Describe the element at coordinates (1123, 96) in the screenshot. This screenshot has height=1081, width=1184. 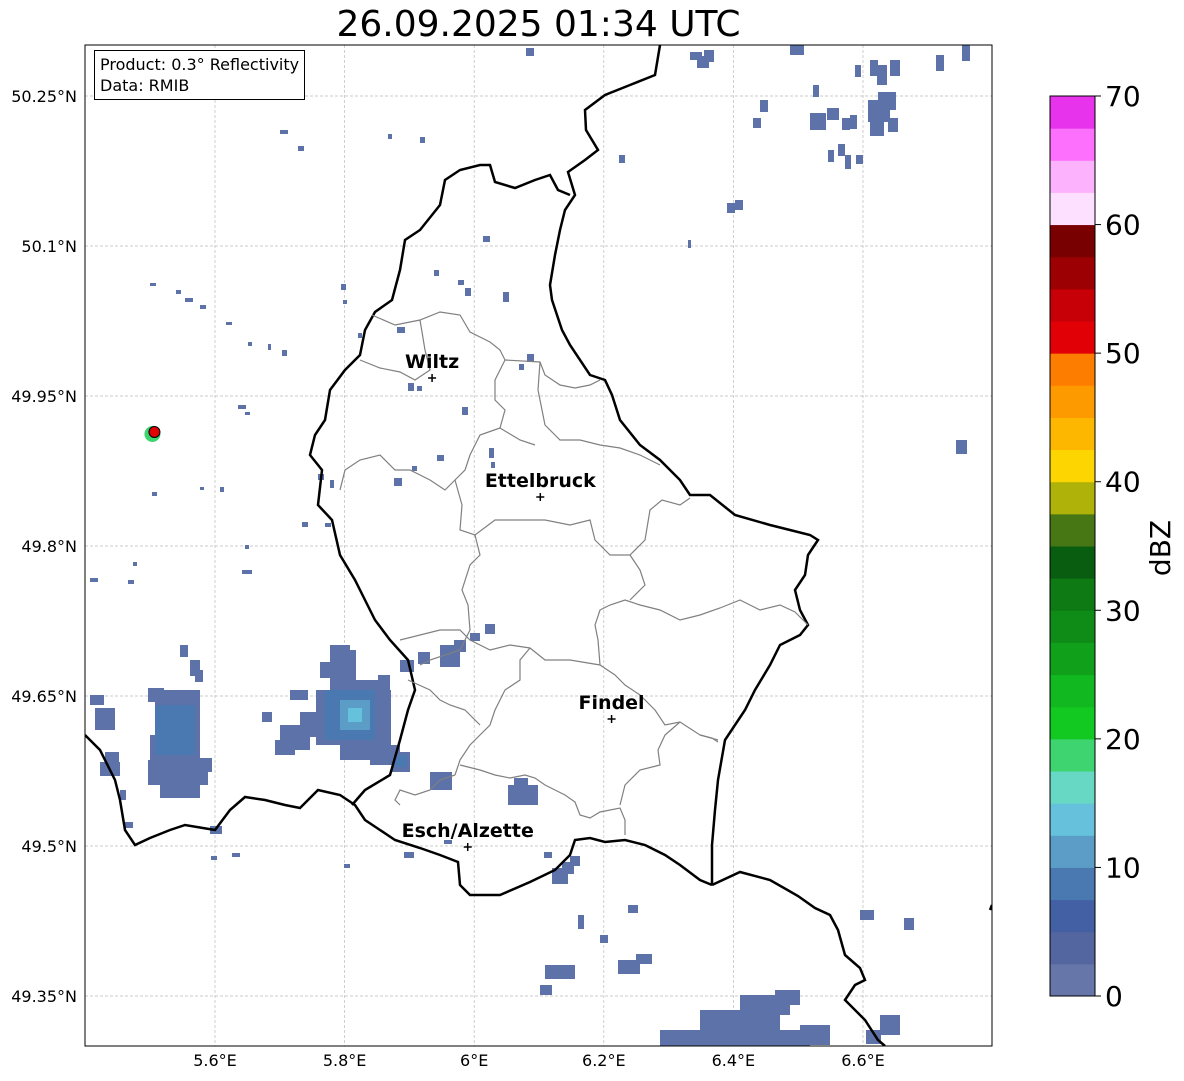
I see `colorbar-tick-label: 70` at that location.